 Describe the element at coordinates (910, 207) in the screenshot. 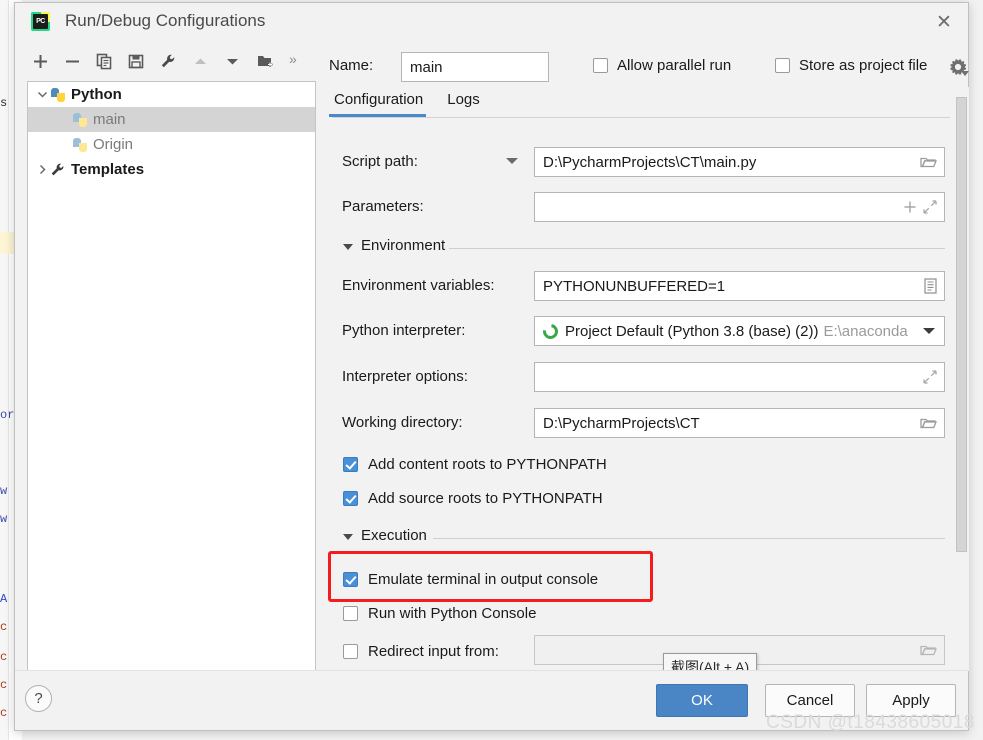

I see `plus-icon` at that location.